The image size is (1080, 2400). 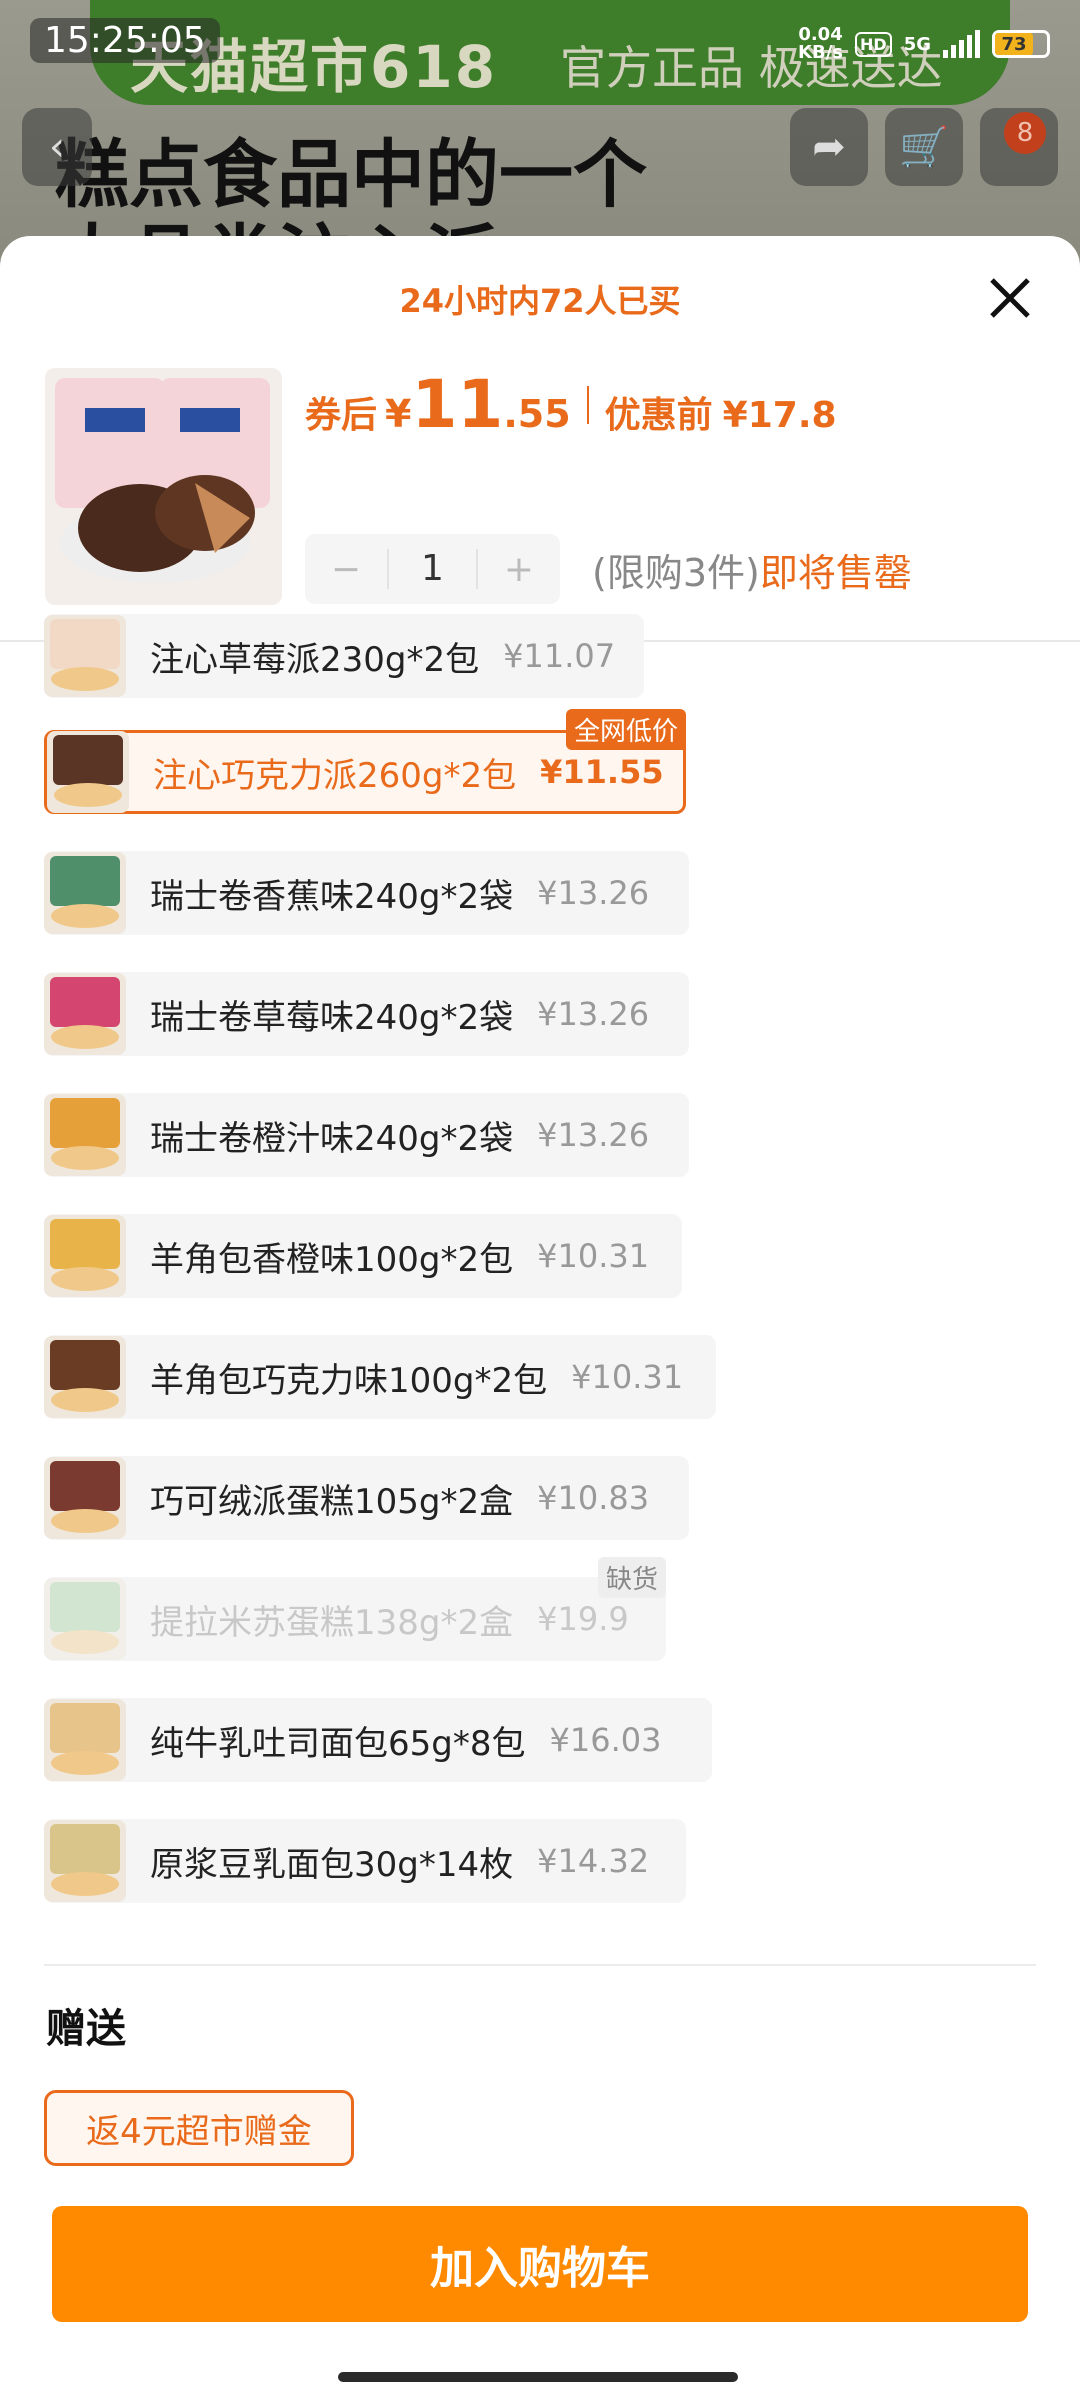 I want to click on sku-option-price: ¥11.07, so click(x=559, y=656).